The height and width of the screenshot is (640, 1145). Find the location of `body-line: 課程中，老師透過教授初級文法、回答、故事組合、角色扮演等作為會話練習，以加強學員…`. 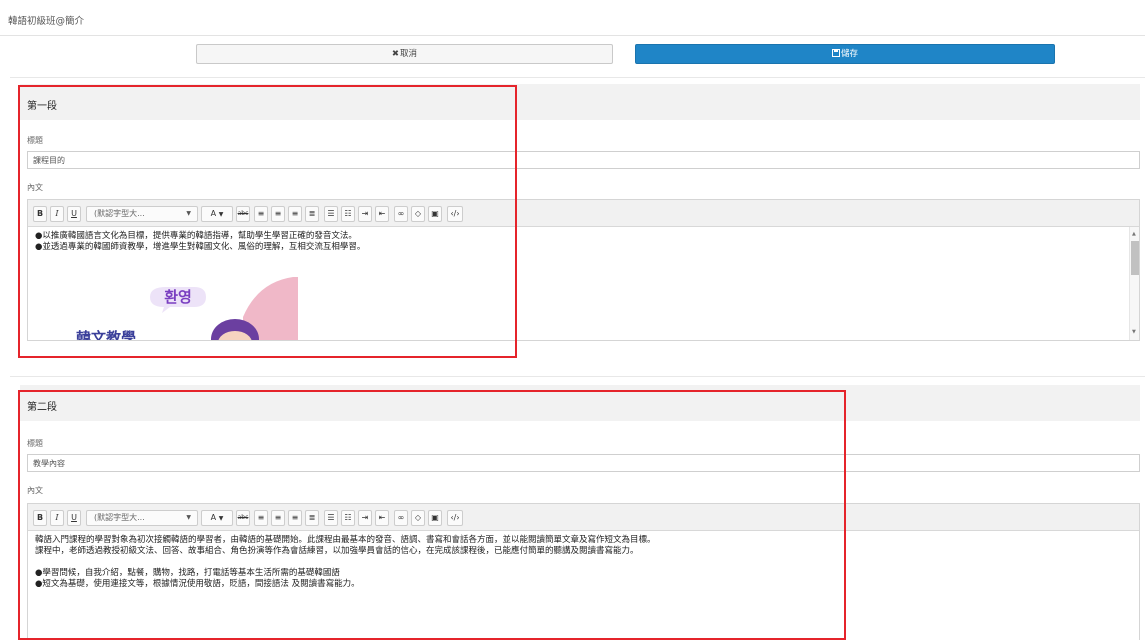

body-line: 課程中，老師透過教授初級文法、回答、故事組合、角色扮演等作為會話練習，以加強學員… is located at coordinates (337, 551).